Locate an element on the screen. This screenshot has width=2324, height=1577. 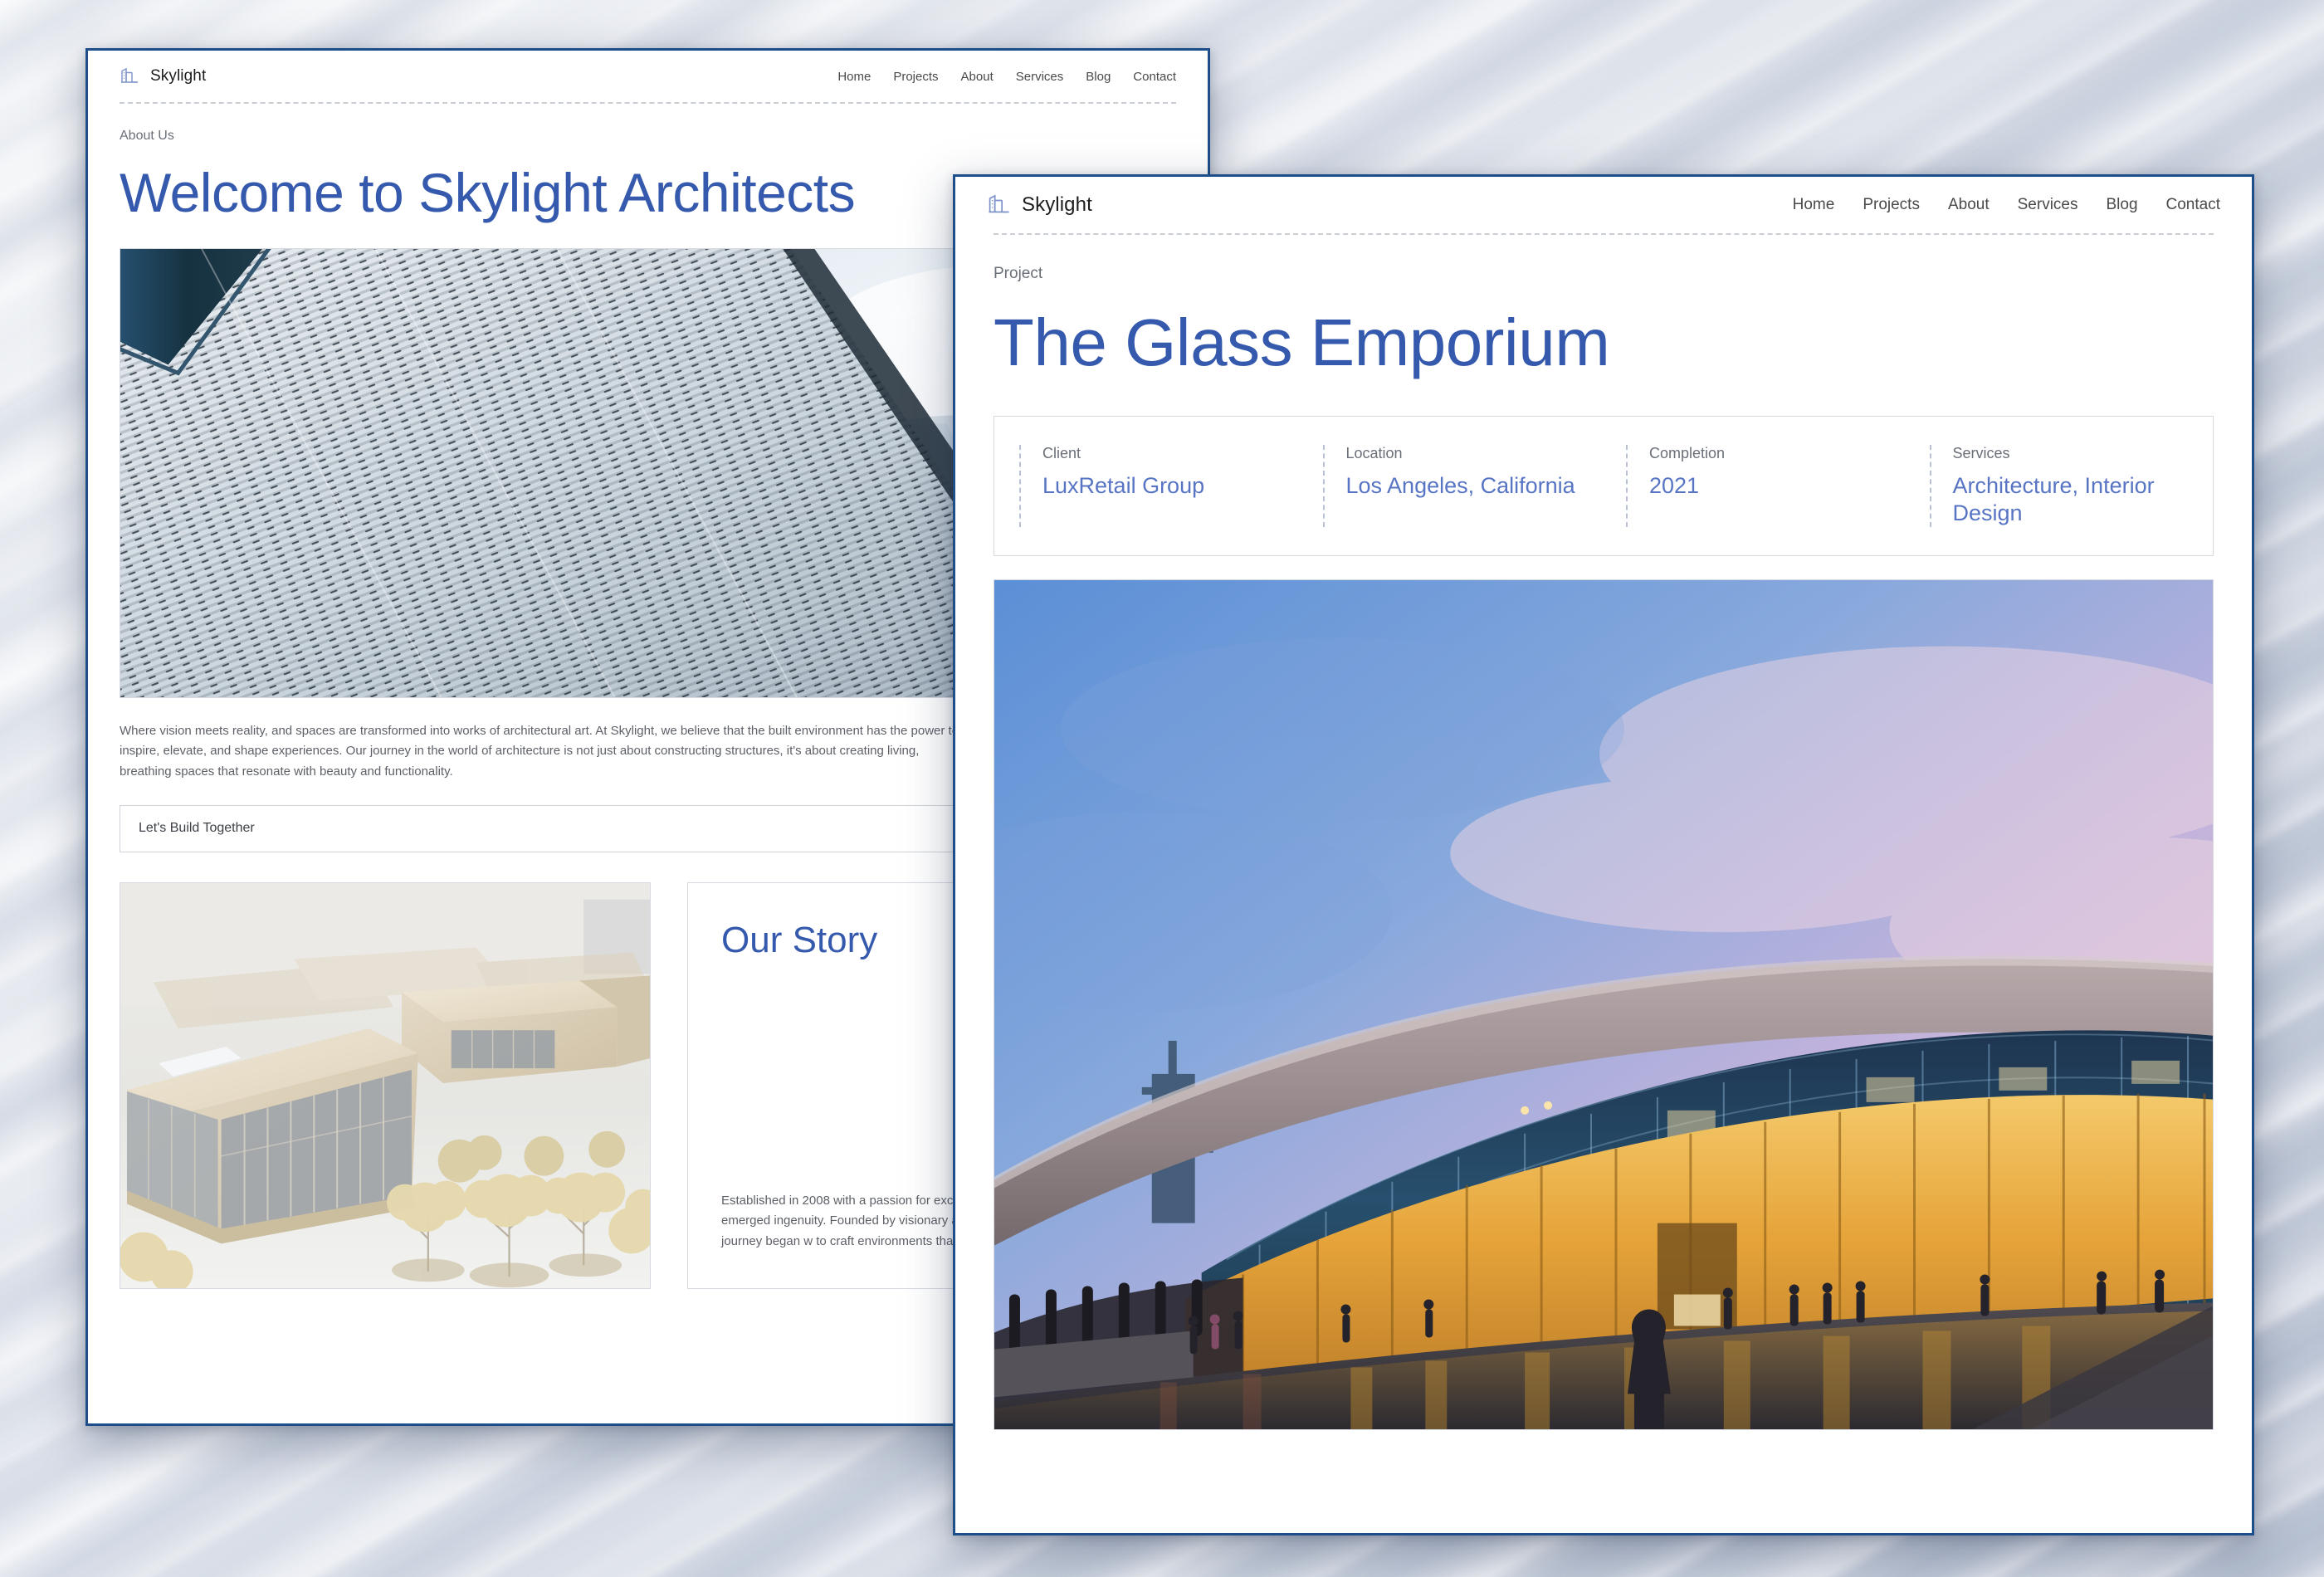
meta-cell-location: Location Los Angeles, California is located at coordinates (1464, 486).